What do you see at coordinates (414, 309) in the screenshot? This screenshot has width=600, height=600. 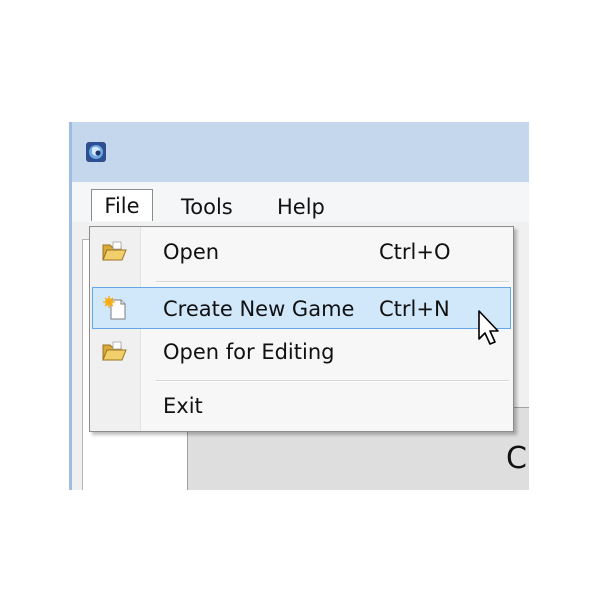 I see `menu-item-shortcut: Ctrl+N` at bounding box center [414, 309].